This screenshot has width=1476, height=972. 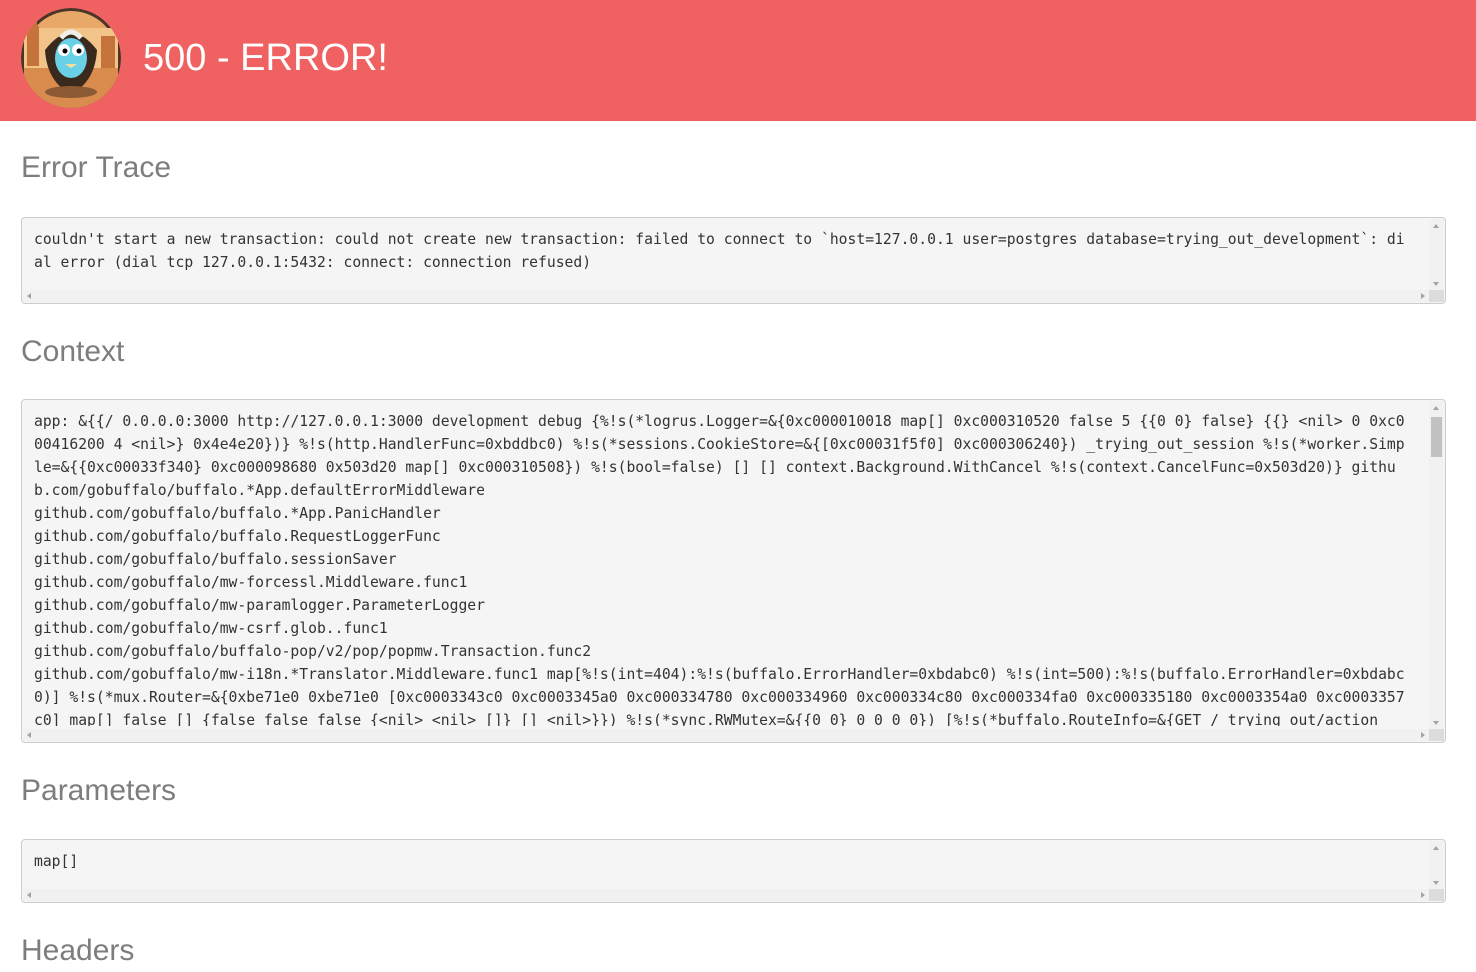 I want to click on headers-heading: Headers, so click(x=78, y=950).